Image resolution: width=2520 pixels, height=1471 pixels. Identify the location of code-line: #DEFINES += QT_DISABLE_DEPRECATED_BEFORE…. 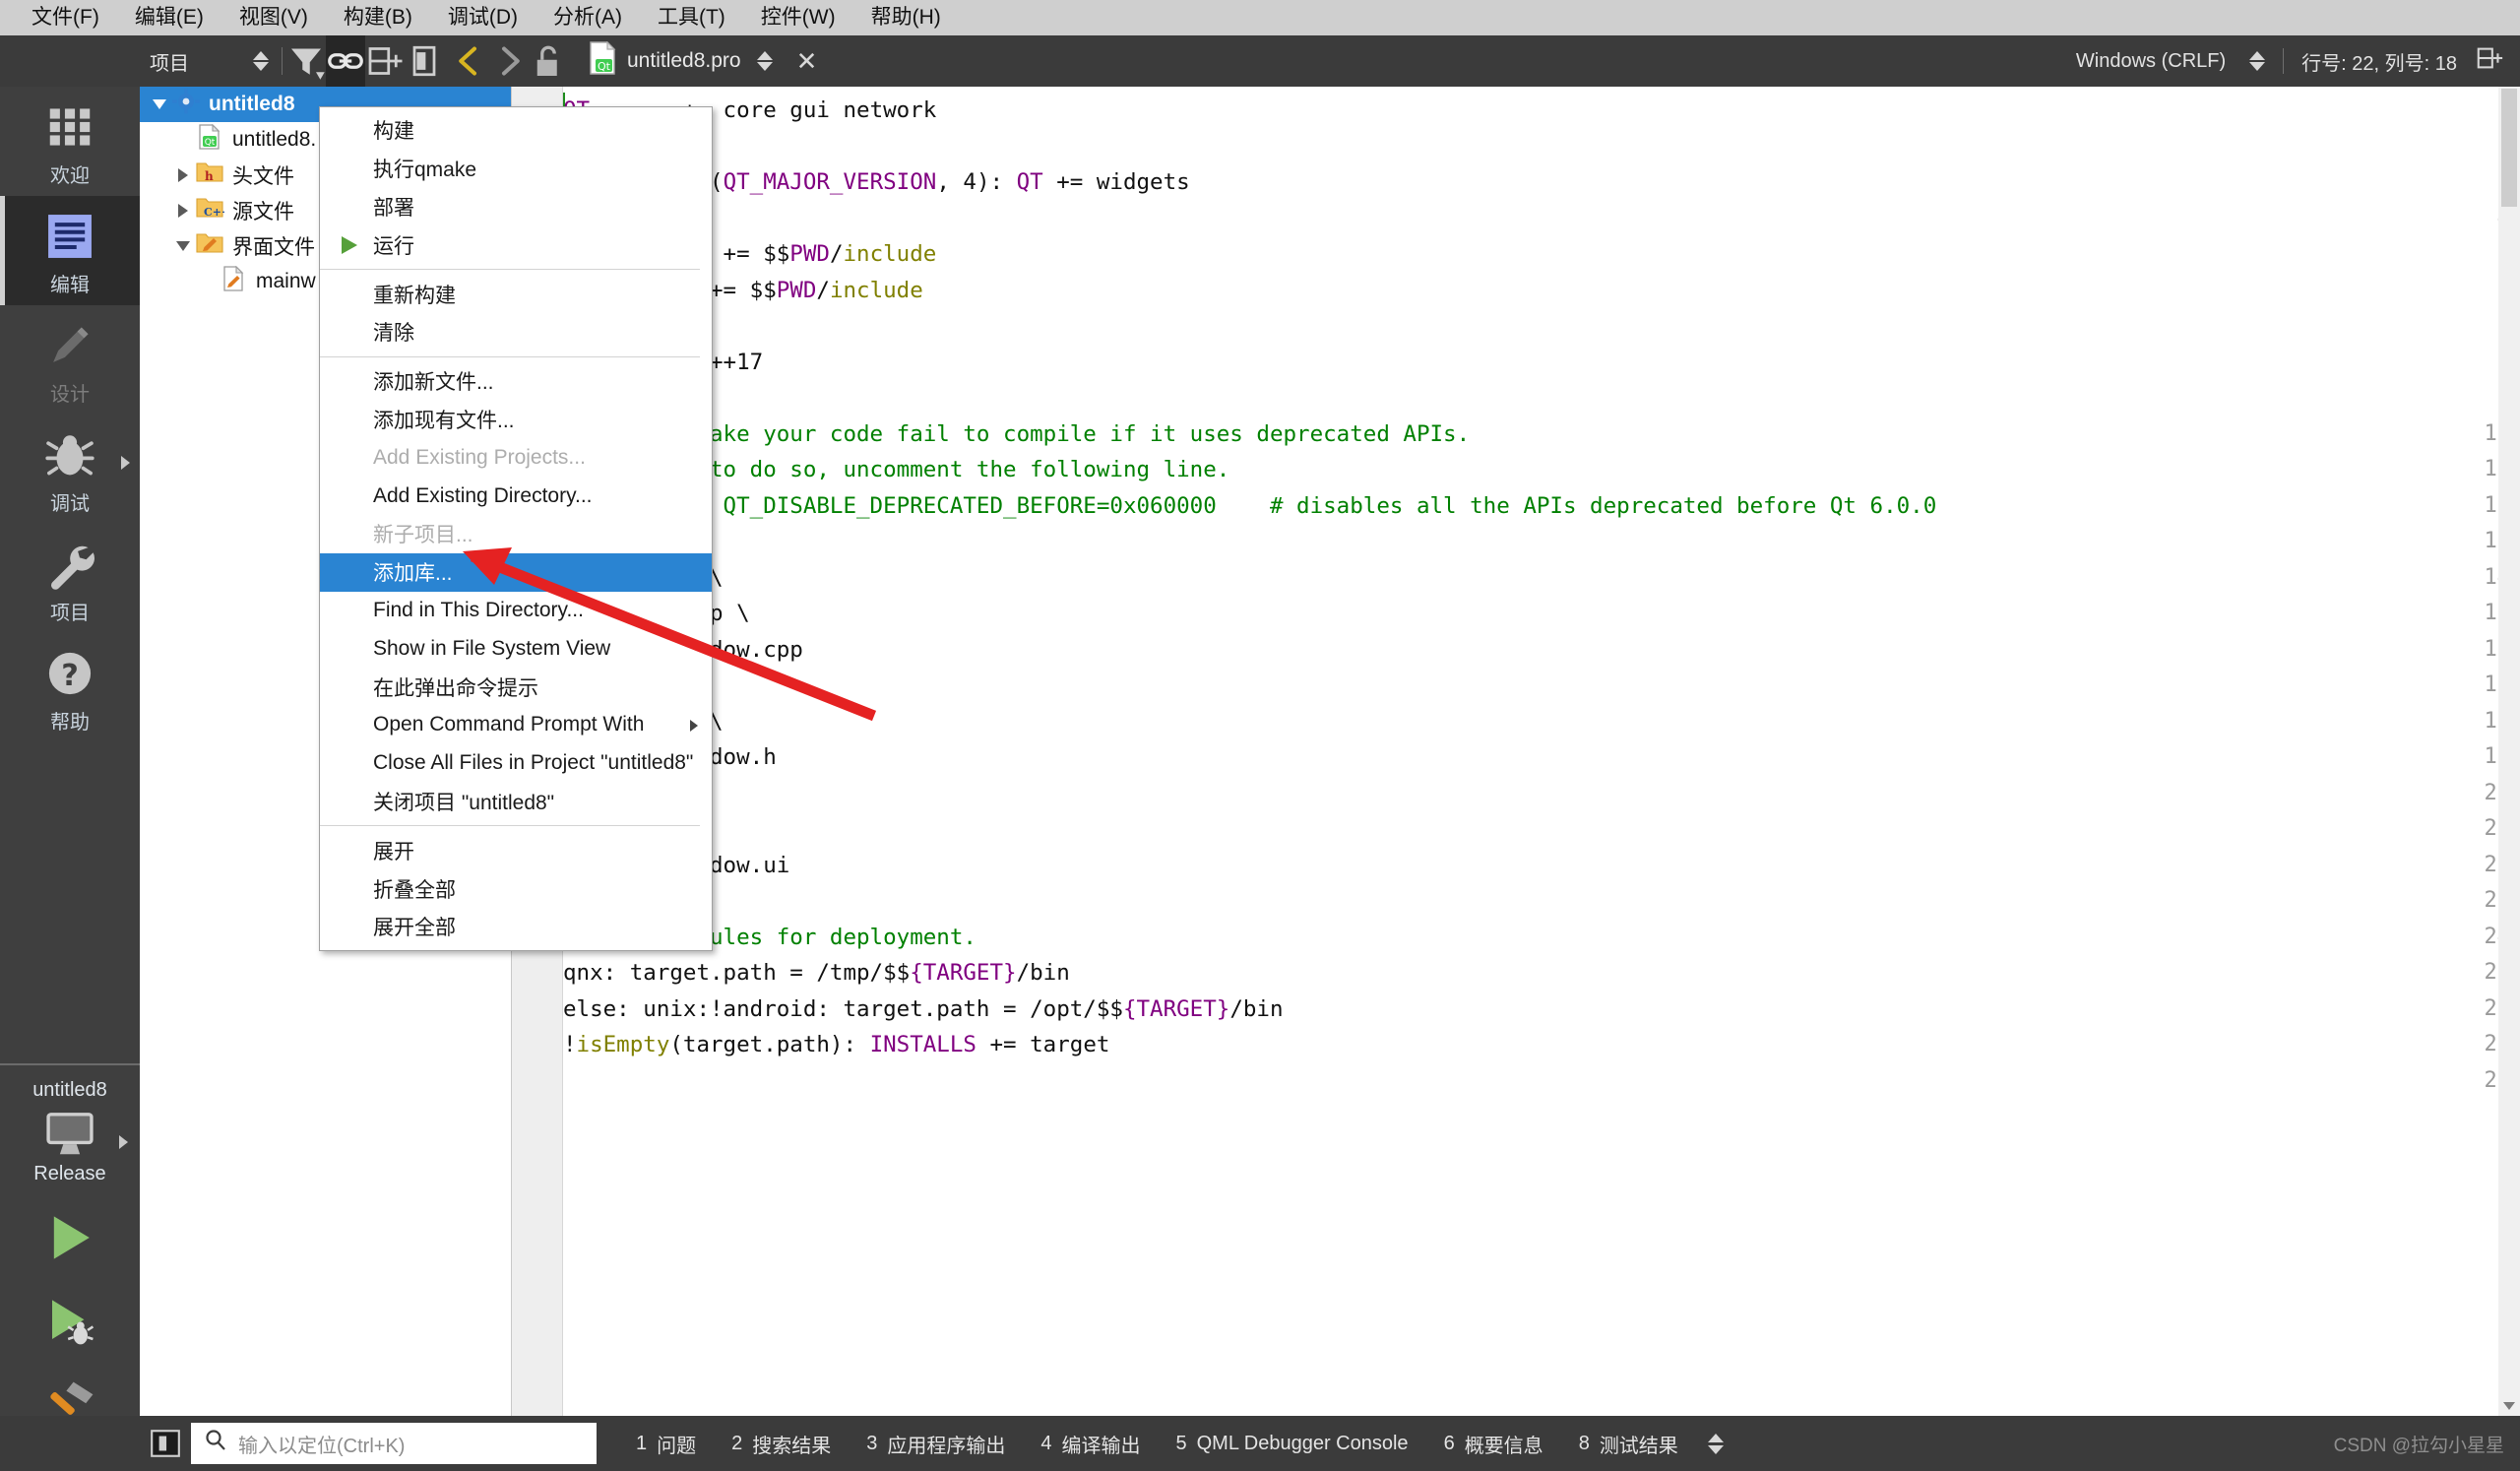
(1250, 505).